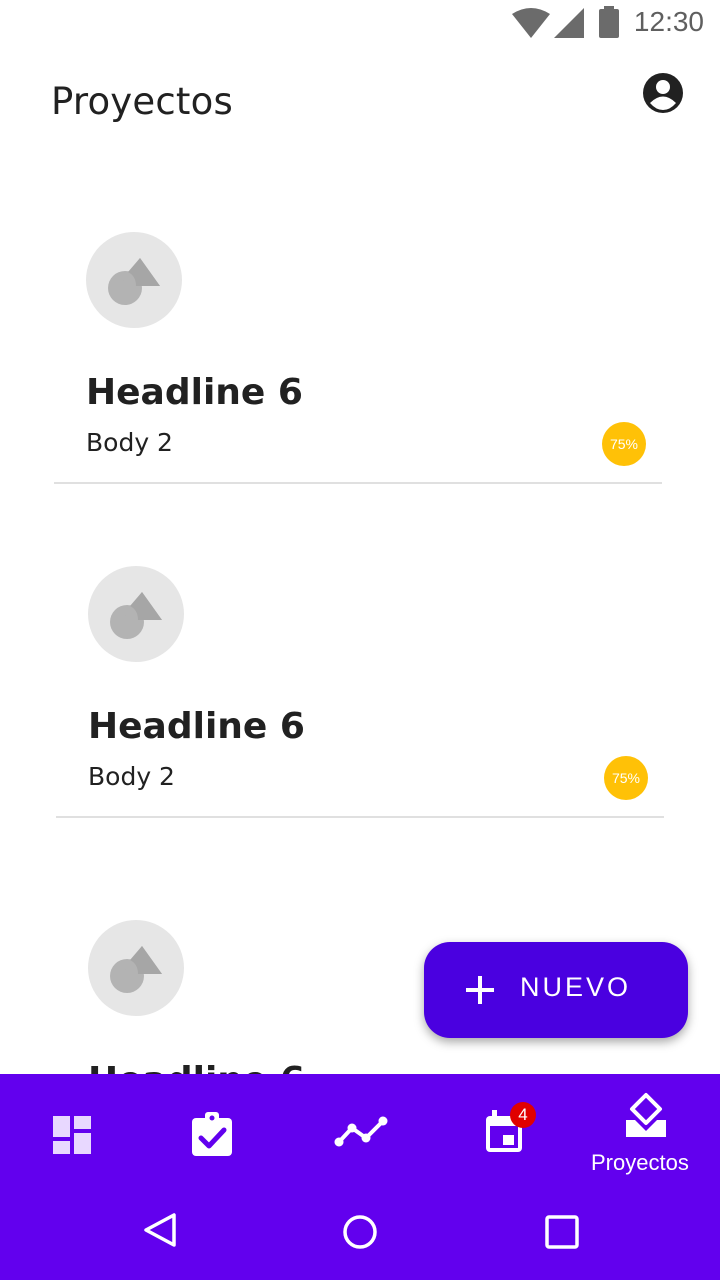  What do you see at coordinates (523, 1115) in the screenshot?
I see `notification-badge: 4` at bounding box center [523, 1115].